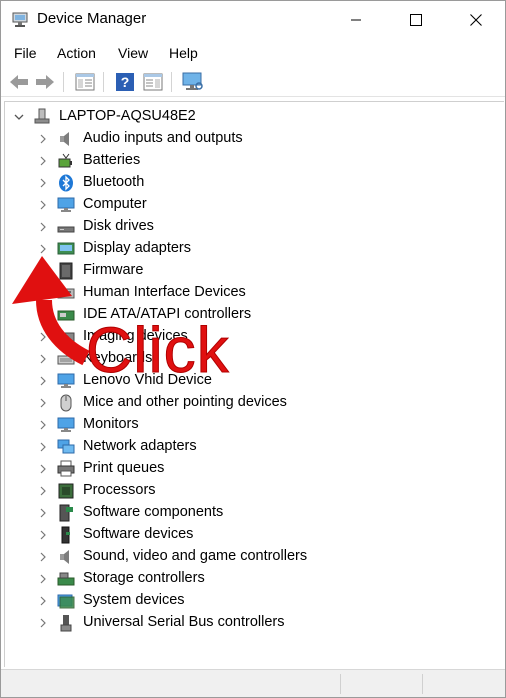 This screenshot has width=506, height=698. What do you see at coordinates (118, 358) in the screenshot?
I see `tree-category-label: Keyboards` at bounding box center [118, 358].